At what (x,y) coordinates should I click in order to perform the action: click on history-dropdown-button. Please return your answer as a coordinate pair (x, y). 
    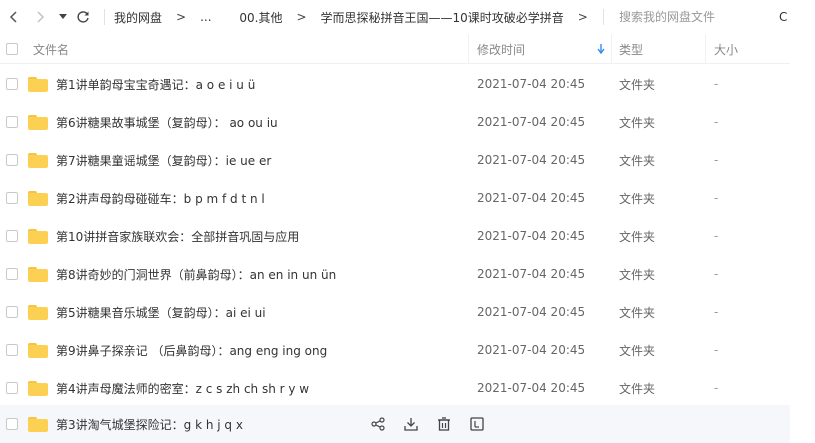
    Looking at the image, I should click on (63, 17).